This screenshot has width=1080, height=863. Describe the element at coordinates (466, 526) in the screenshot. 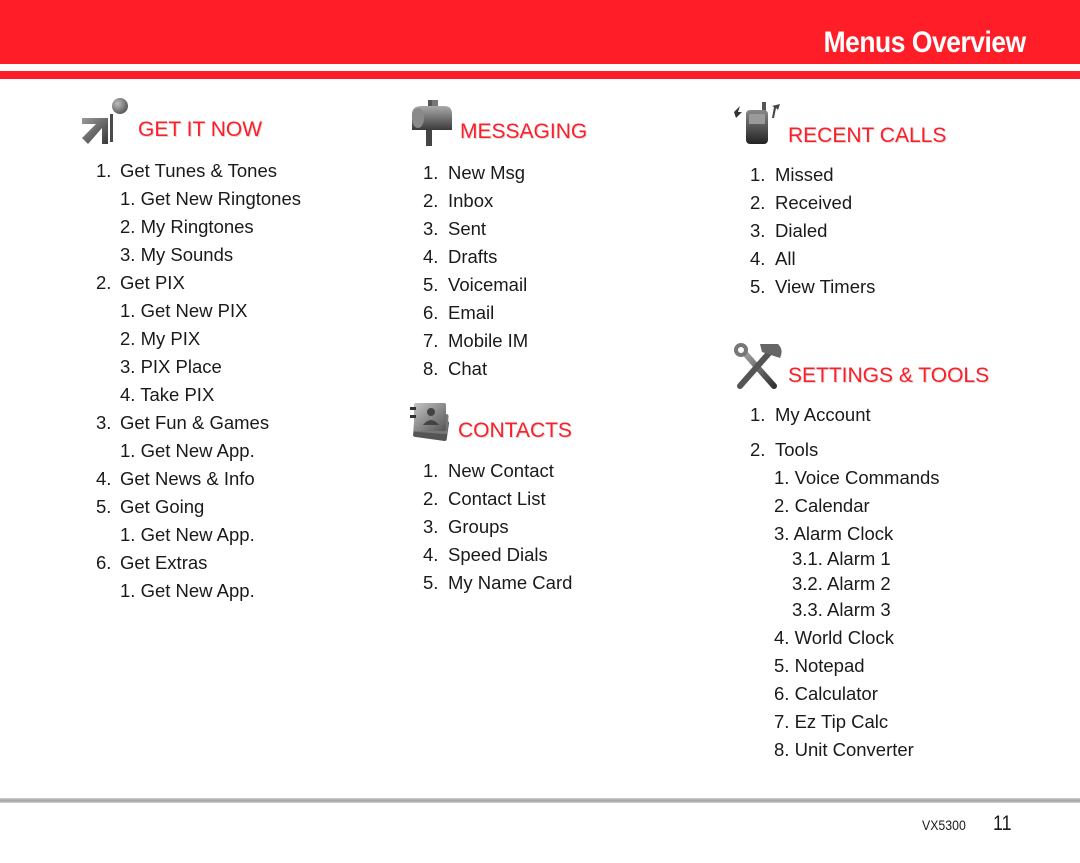

I see `menu-item: 3. Groups` at that location.